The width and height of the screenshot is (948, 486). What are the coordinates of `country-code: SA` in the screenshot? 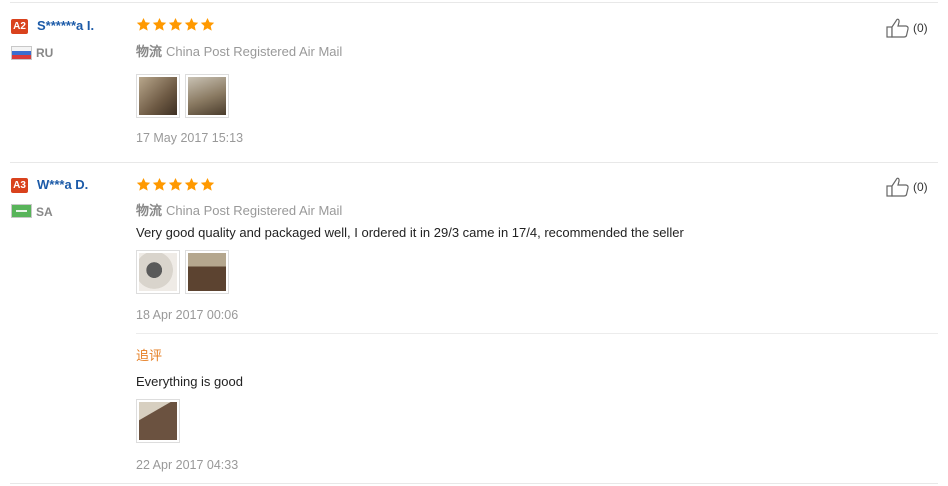 It's located at (44, 212).